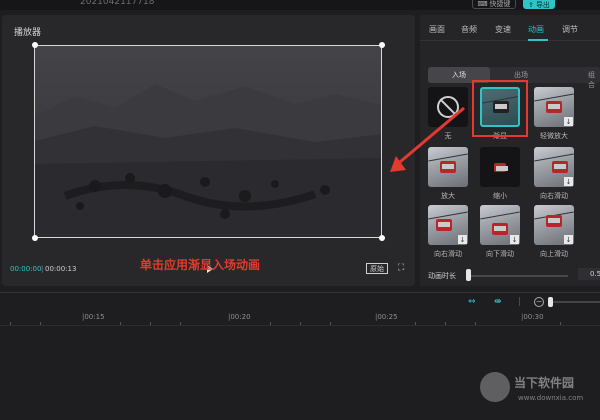 The width and height of the screenshot is (600, 420). I want to click on current-time: 00:00:00, so click(26, 269).